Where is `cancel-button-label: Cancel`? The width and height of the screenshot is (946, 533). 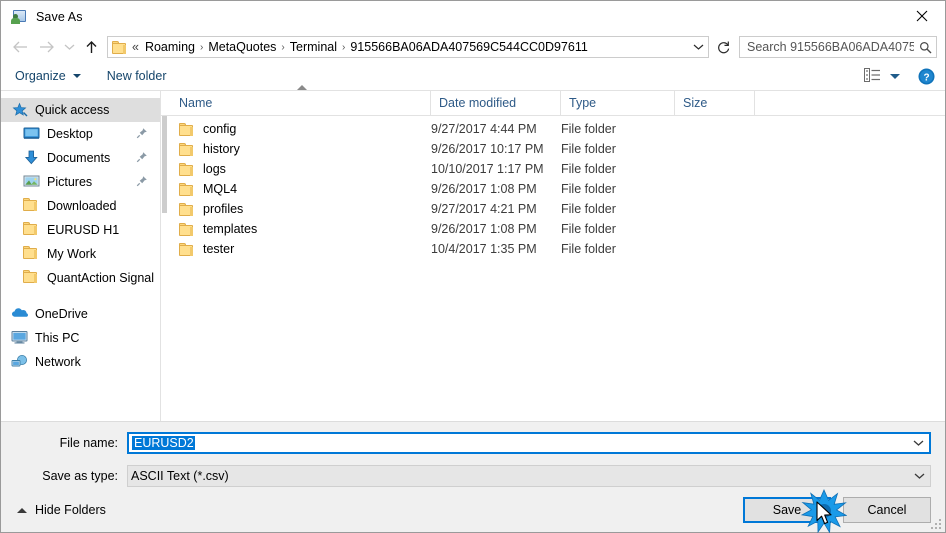
cancel-button-label: Cancel is located at coordinates (887, 510).